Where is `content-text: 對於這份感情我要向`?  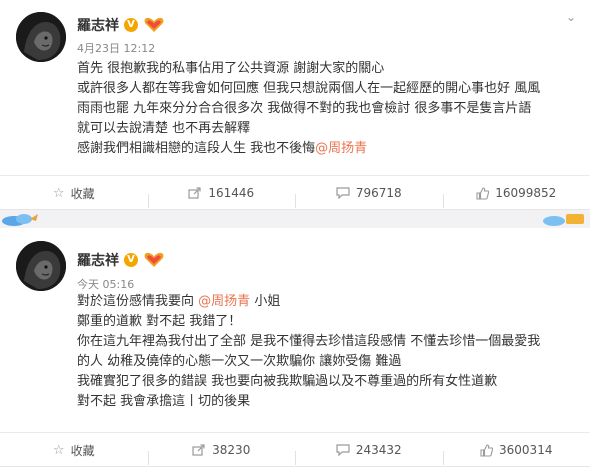 content-text: 對於這份感情我要向 is located at coordinates (135, 301).